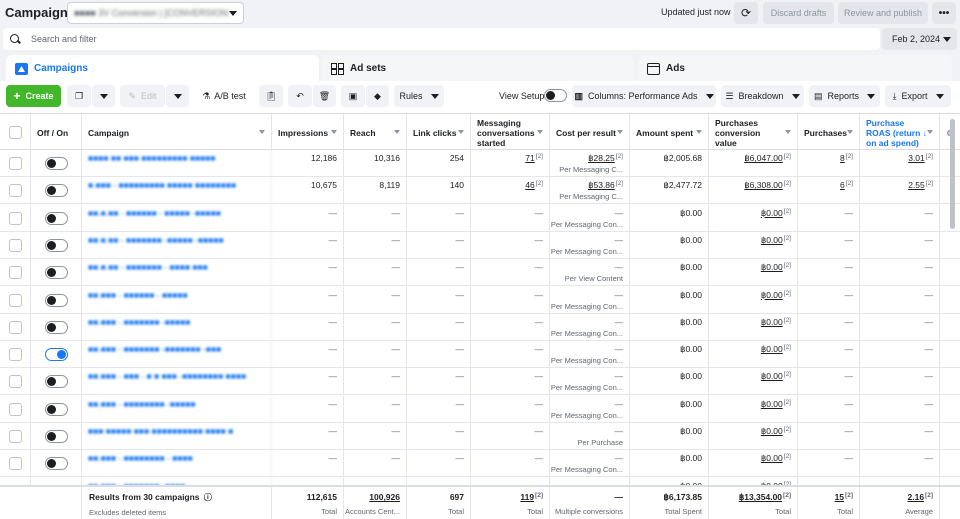 This screenshot has width=960, height=519. What do you see at coordinates (177, 436) in the screenshot?
I see `campaign-name-link: ■■■ ■■■■■ ■■■ ■■■■■■■■■■ ■■■■ ■` at bounding box center [177, 436].